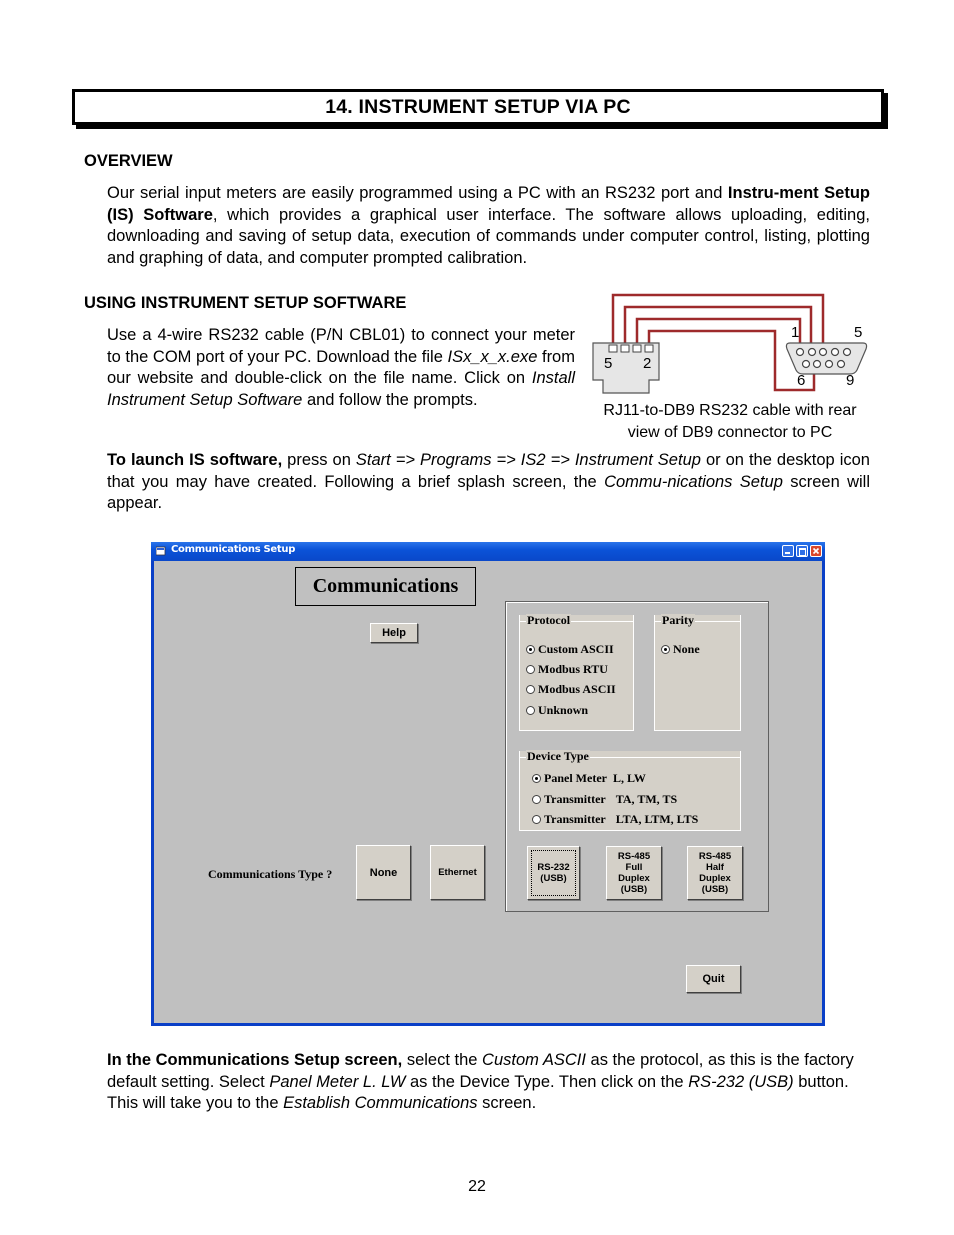  I want to click on instructions-protocol: Custom ASCII, so click(534, 1060).